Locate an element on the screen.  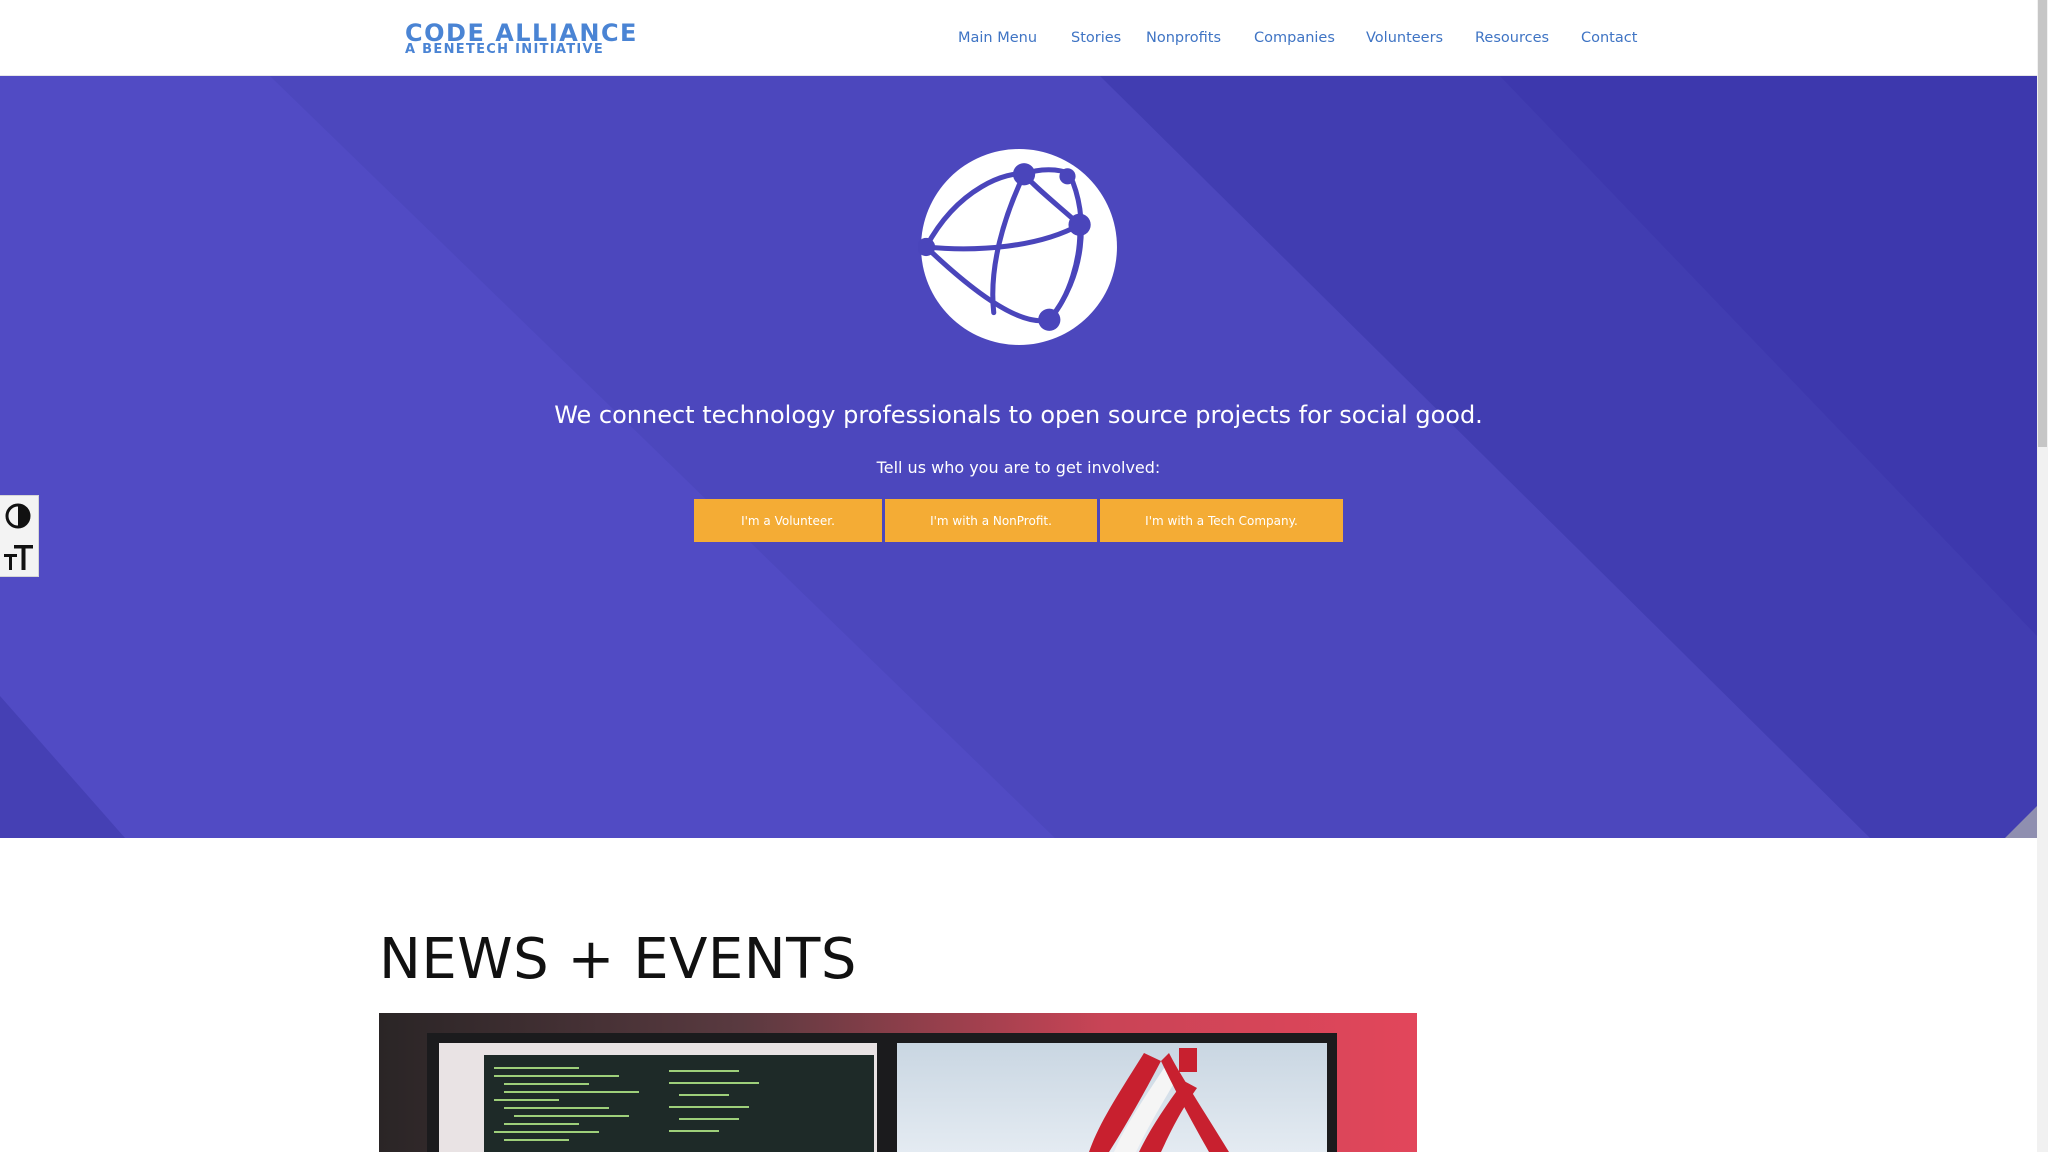
contrast-toggle-icon is located at coordinates (18, 516).